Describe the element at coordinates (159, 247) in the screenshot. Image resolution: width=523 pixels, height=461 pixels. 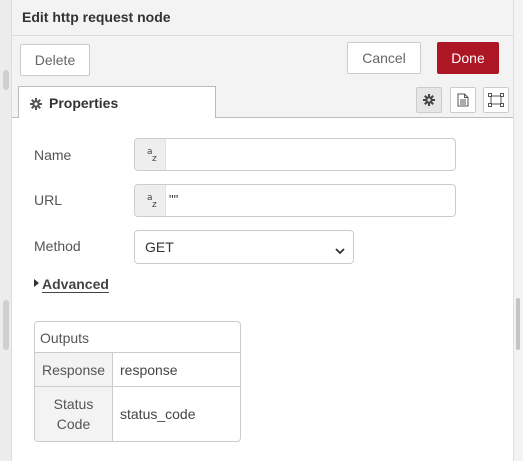
I see `method-value: GET` at that location.